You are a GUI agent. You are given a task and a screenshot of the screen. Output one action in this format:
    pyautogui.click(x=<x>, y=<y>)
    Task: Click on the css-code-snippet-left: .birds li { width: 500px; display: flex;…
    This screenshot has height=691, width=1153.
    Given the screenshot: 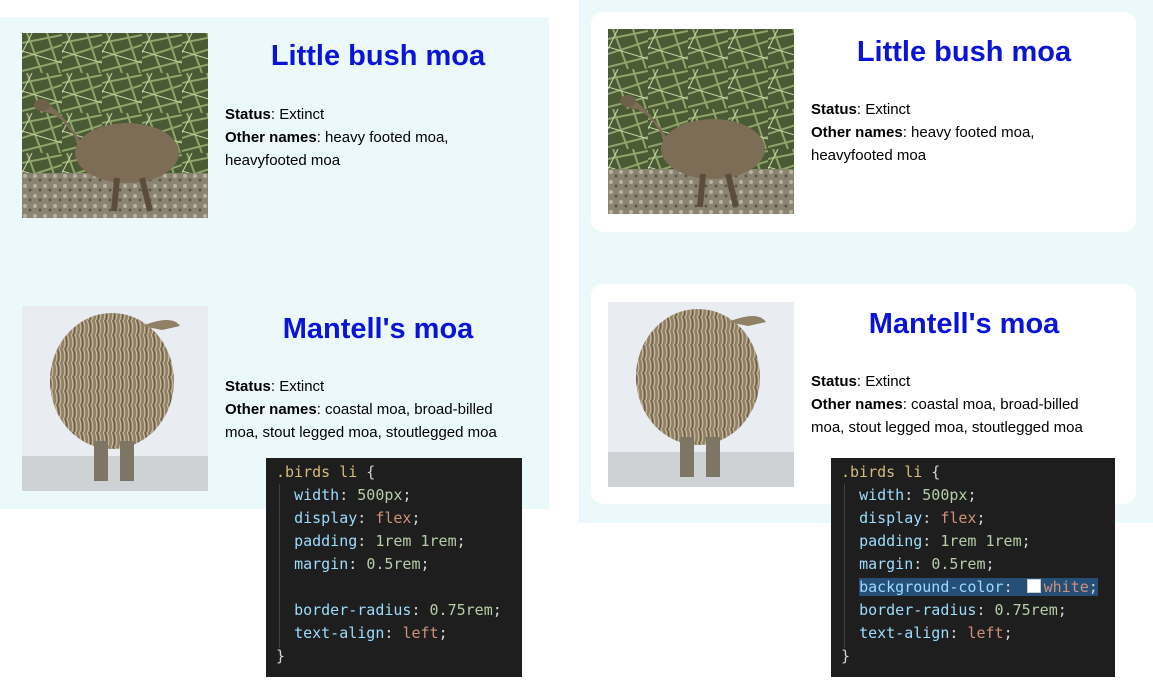 What is the action you would take?
    pyautogui.click(x=394, y=567)
    